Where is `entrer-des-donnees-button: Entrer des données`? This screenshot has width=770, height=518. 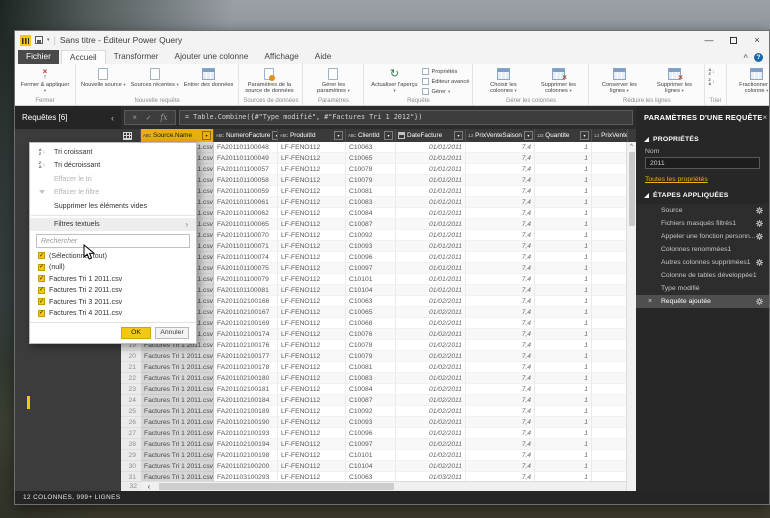 entrer-des-donnees-button: Entrer des données is located at coordinates (209, 82).